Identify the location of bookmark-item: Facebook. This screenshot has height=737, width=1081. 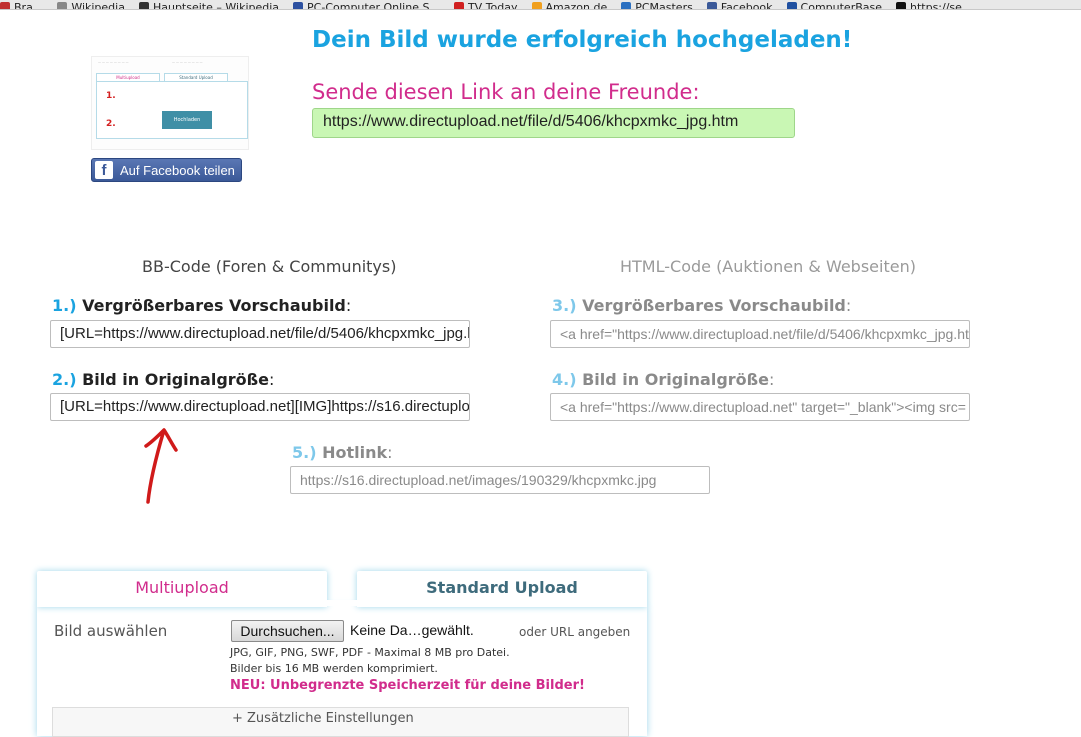
(739, 5).